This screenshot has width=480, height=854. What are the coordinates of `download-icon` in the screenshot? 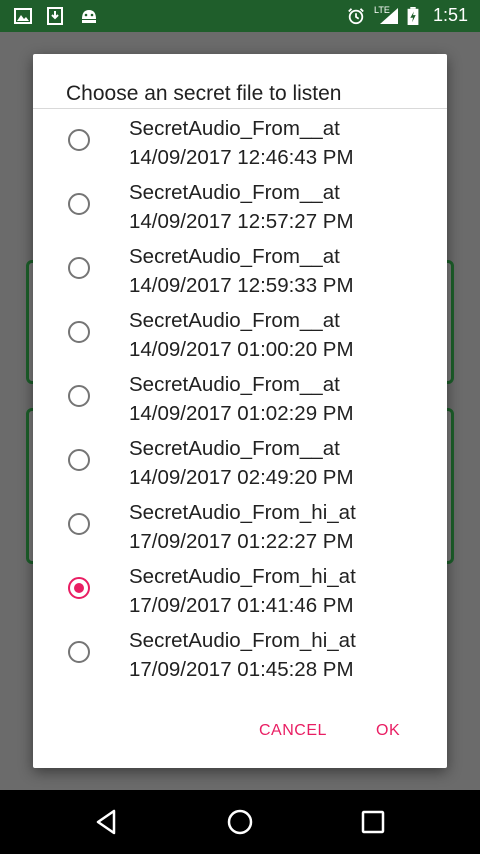 It's located at (55, 16).